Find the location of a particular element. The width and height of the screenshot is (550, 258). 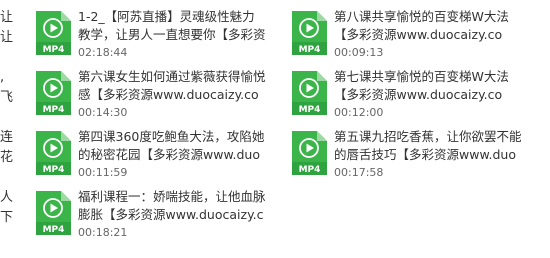

left-column-fragment: 让 让 is located at coordinates (7, 27).